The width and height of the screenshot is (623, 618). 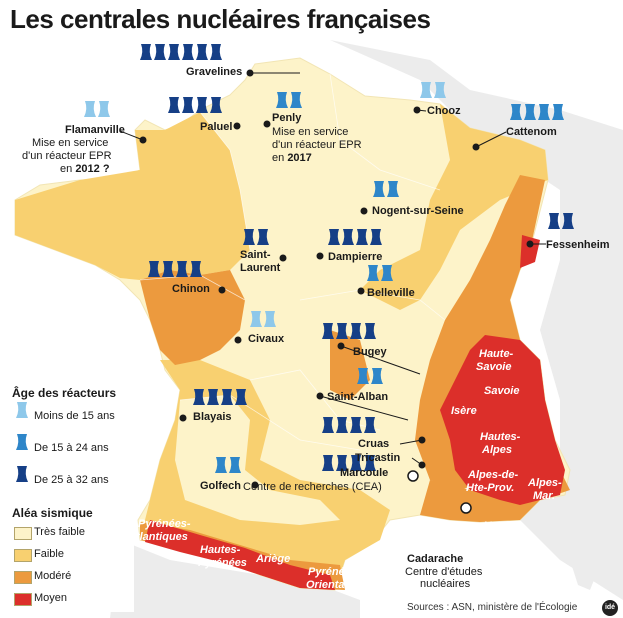 What do you see at coordinates (71, 448) in the screenshot?
I see `legend-age-mid: De 15 à 24 ans` at bounding box center [71, 448].